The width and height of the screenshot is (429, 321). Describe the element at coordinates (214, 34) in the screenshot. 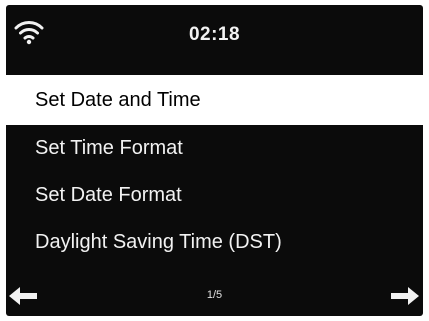

I see `clock-time: 02:18` at that location.